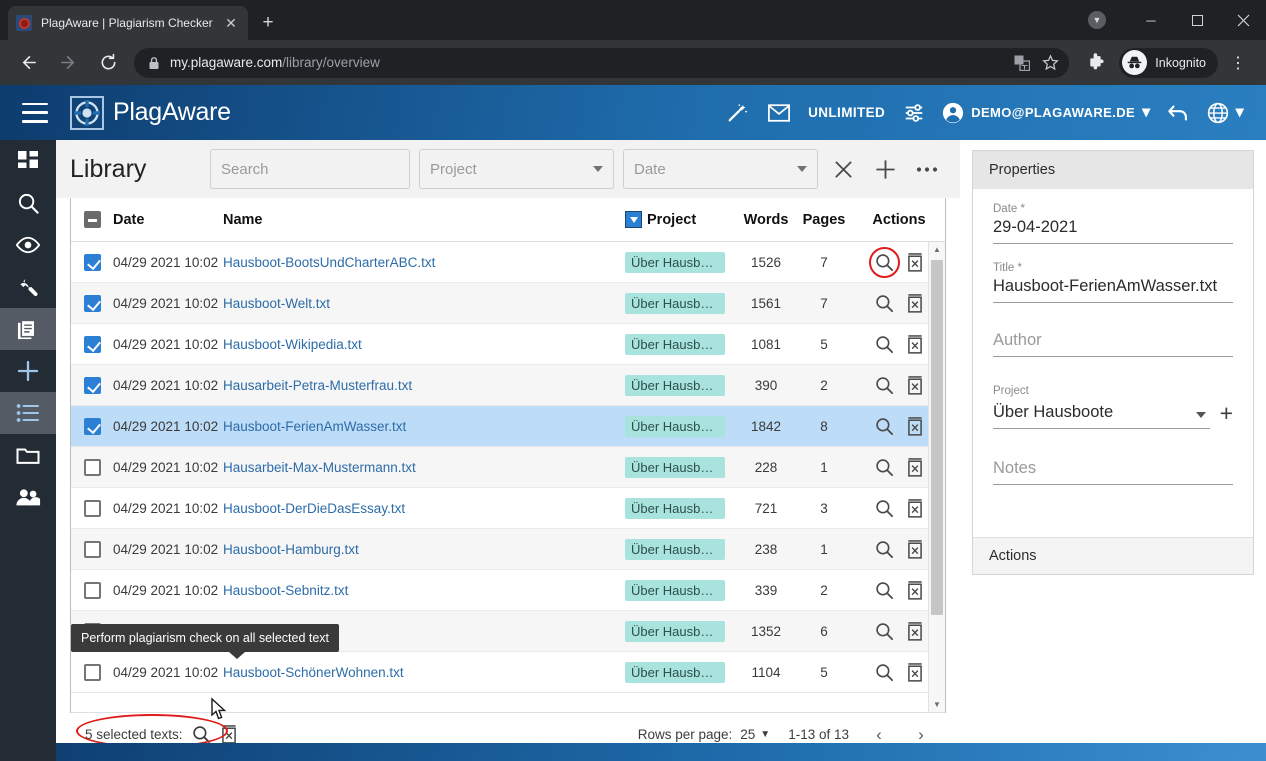 The width and height of the screenshot is (1266, 761). I want to click on field-notes-input: Notes, so click(1113, 472).